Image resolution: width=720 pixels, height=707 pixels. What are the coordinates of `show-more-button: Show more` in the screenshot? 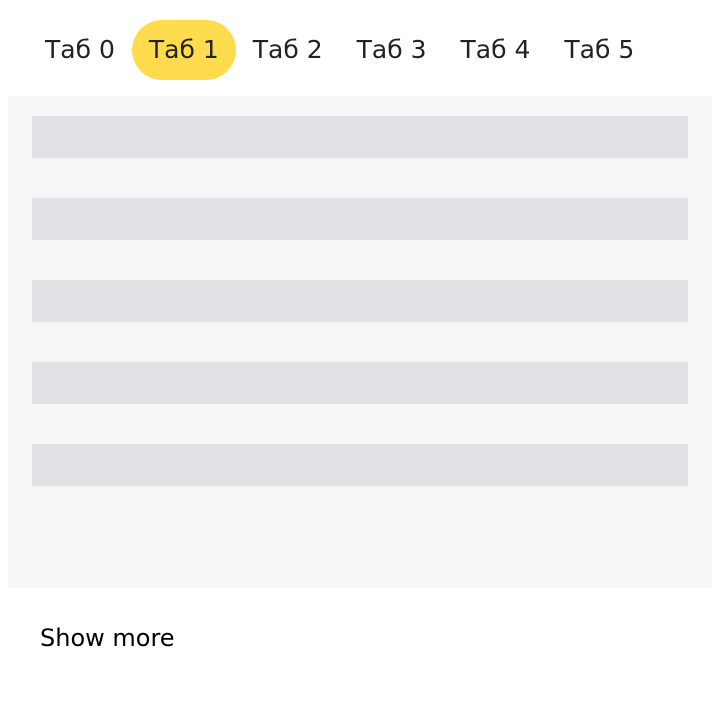 It's located at (107, 638).